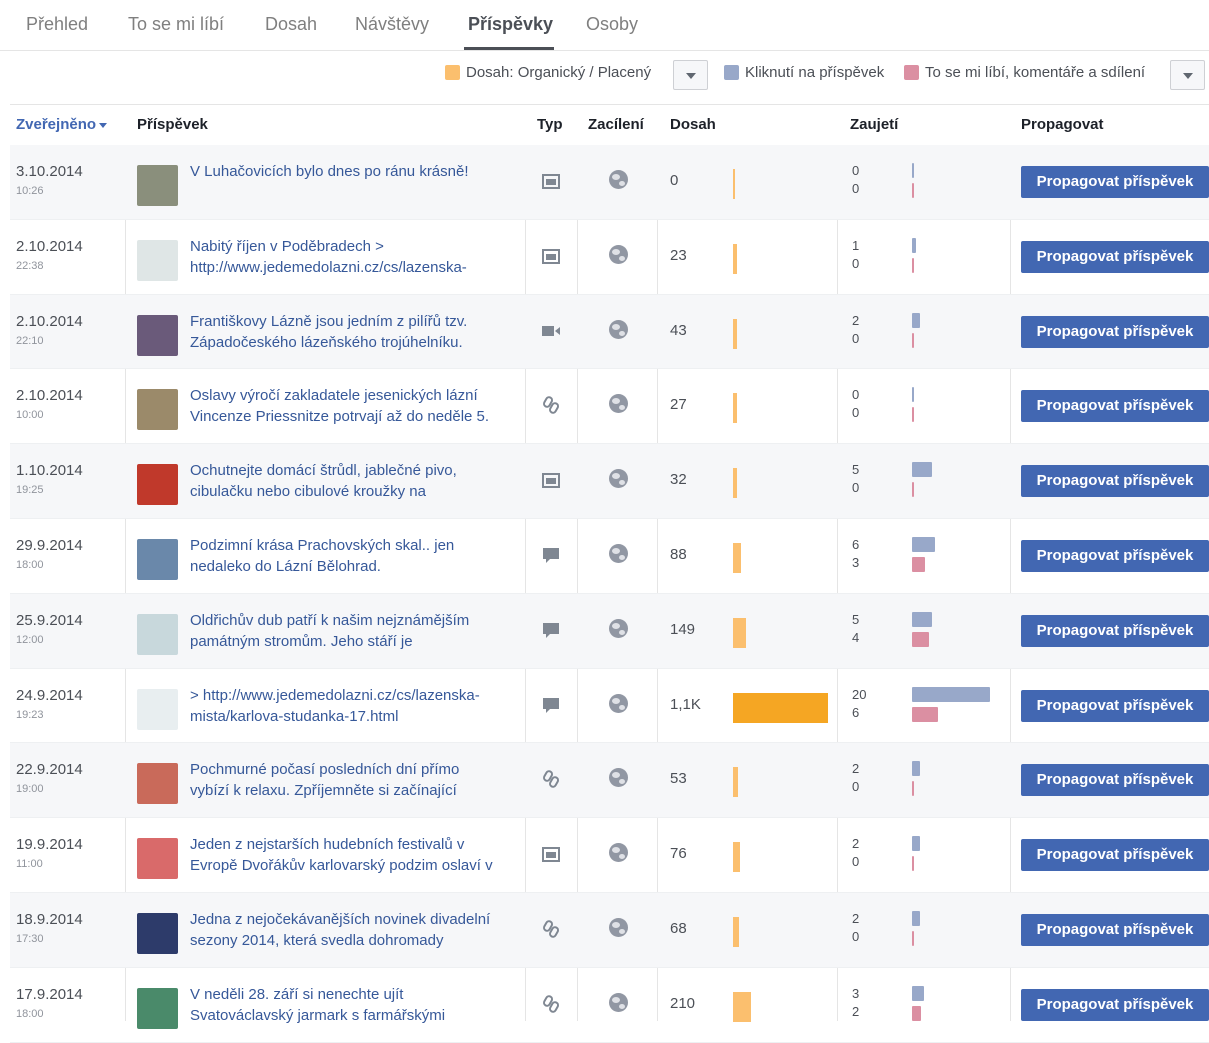  I want to click on video-icon, so click(551, 331).